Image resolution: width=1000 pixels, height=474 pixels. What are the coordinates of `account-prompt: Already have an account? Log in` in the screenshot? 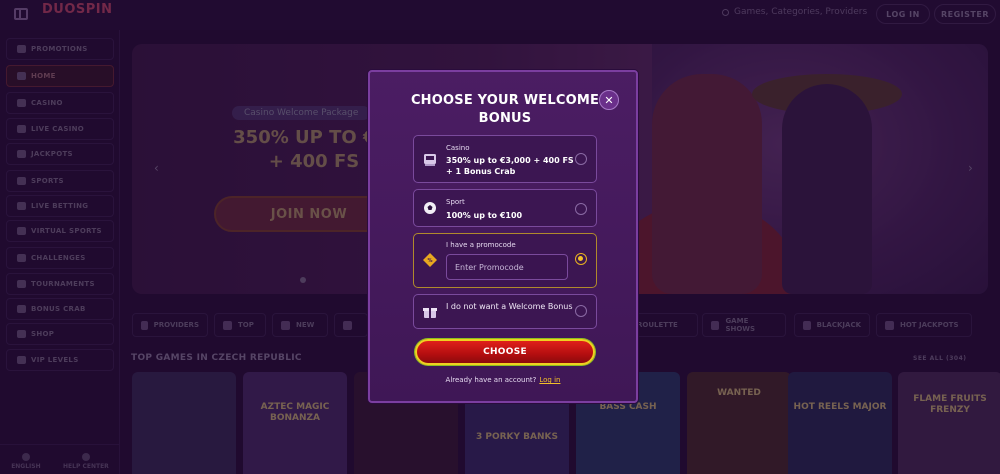 It's located at (503, 380).